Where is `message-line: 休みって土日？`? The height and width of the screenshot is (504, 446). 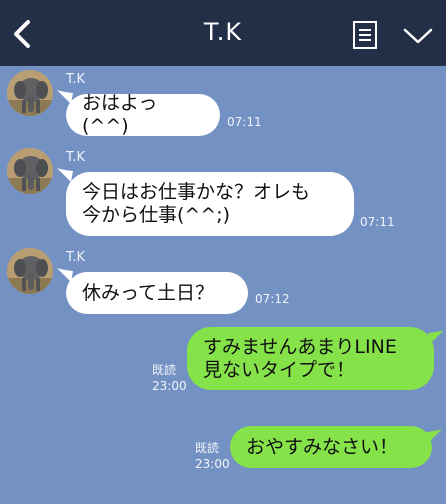
message-line: 休みって土日？ is located at coordinates (148, 292).